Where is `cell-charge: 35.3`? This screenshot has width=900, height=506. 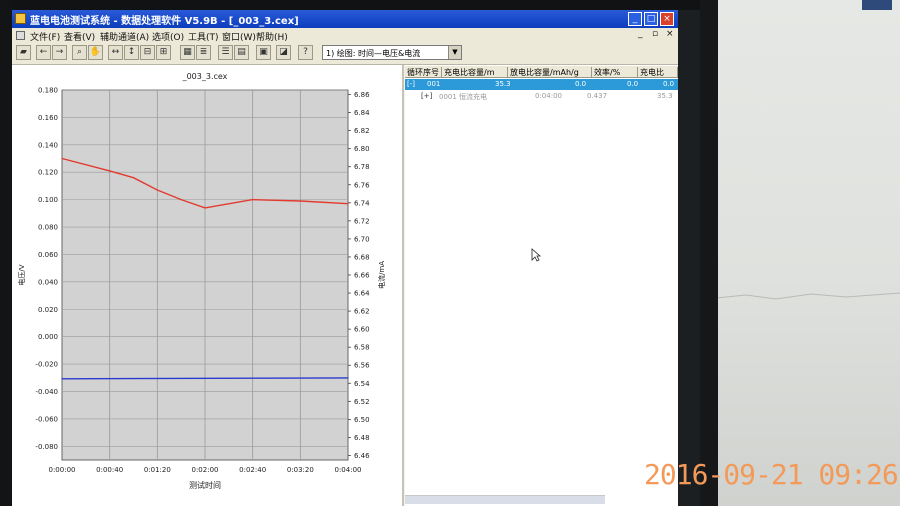
cell-charge: 35.3 is located at coordinates (503, 84).